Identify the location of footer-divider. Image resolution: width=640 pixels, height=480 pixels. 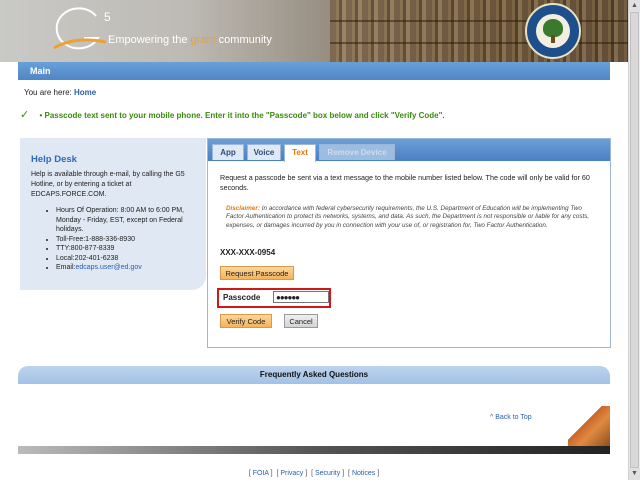
(314, 450).